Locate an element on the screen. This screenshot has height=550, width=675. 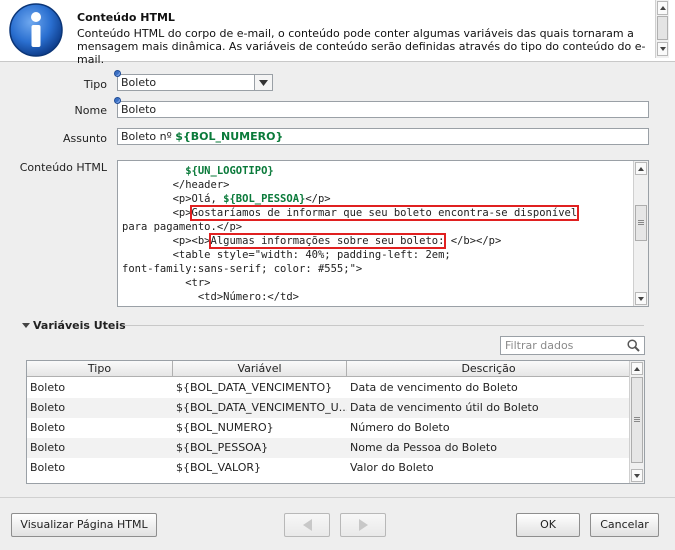
tipo-select: Boleto is located at coordinates (195, 82).